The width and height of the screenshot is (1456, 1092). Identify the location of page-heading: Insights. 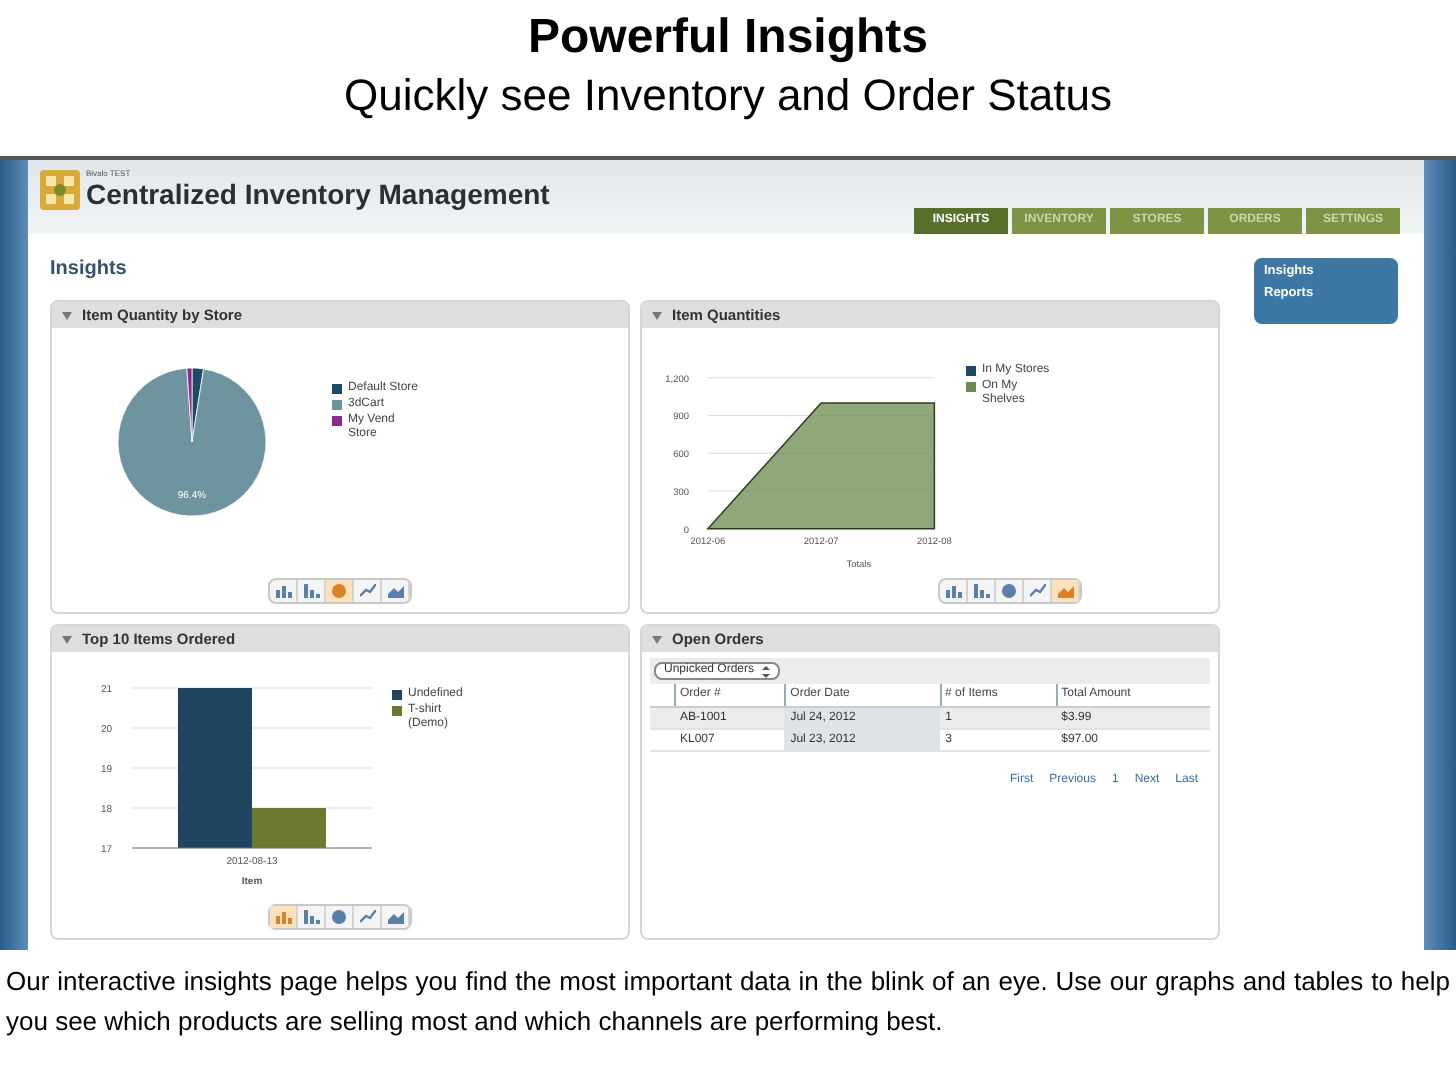
(88, 270).